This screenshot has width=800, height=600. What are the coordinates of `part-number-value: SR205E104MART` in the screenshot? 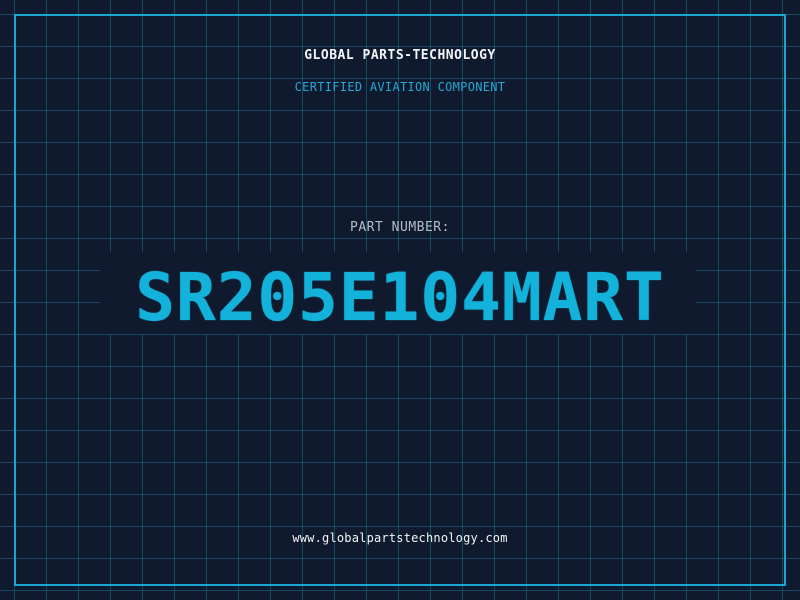 It's located at (400, 297).